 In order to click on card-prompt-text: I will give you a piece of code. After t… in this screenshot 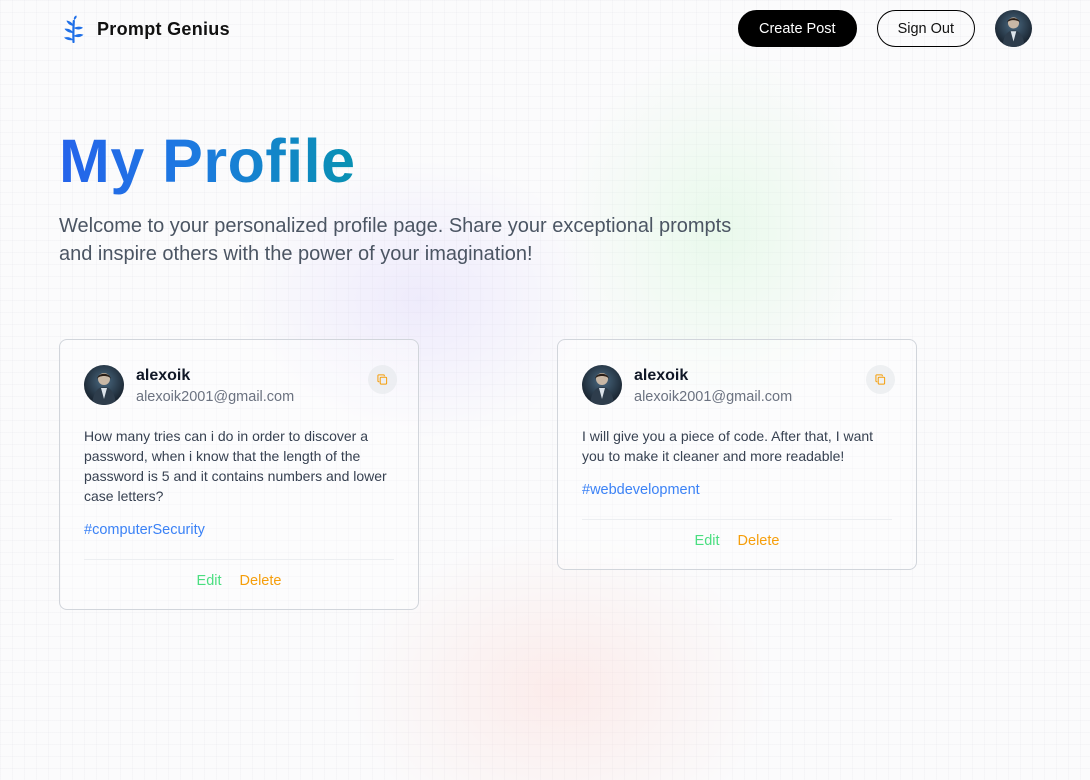, I will do `click(728, 446)`.